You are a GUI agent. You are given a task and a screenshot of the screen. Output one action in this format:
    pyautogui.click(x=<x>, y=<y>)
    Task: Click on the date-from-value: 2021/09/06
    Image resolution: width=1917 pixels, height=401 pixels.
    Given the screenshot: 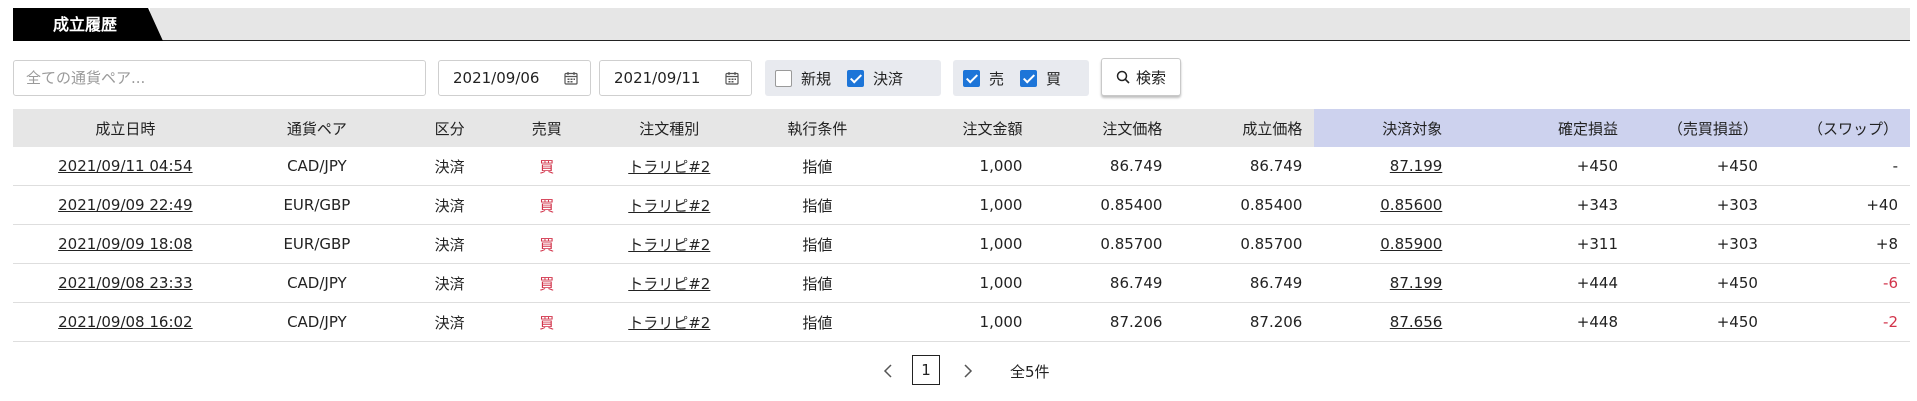 What is the action you would take?
    pyautogui.click(x=496, y=78)
    